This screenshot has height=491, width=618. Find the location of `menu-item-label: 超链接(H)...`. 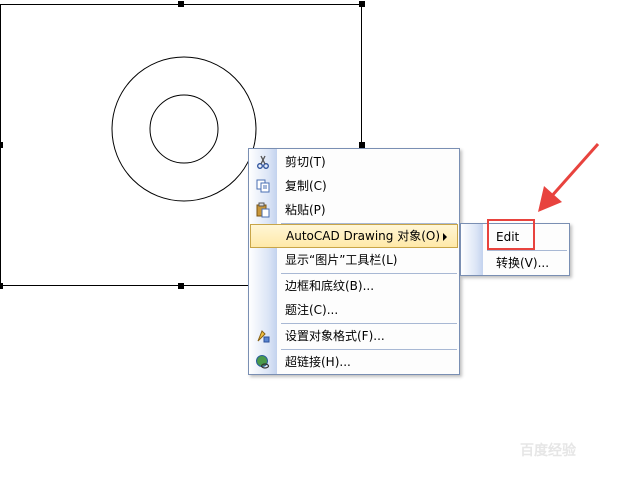

menu-item-label: 超链接(H)... is located at coordinates (318, 362).